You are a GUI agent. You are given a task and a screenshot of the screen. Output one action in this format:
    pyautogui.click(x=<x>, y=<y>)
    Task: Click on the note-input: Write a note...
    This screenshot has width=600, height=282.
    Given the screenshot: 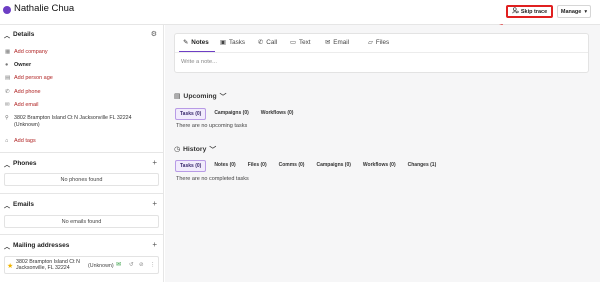 What is the action you would take?
    pyautogui.click(x=199, y=62)
    